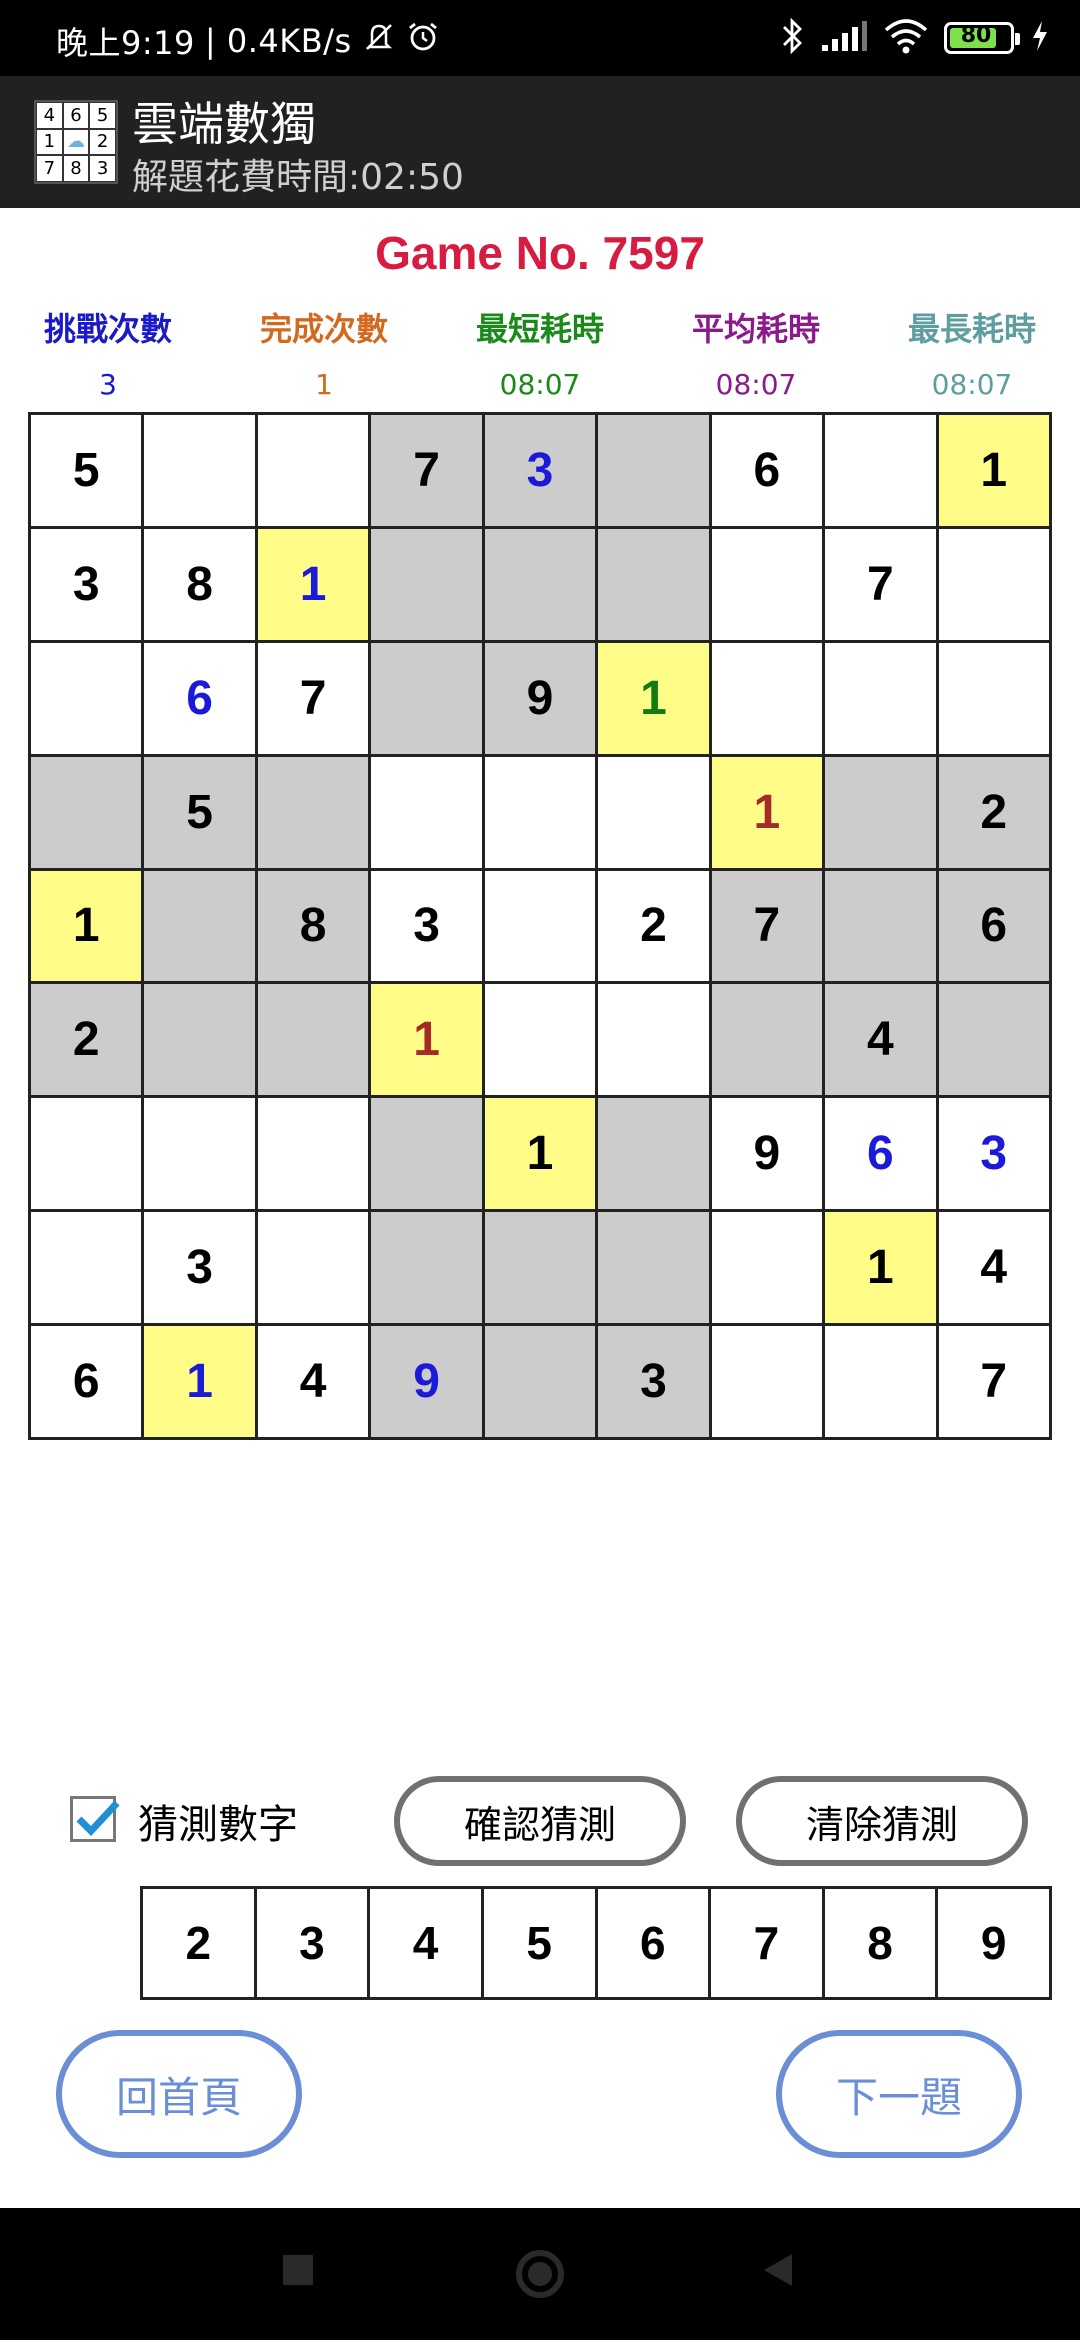  What do you see at coordinates (540, 2276) in the screenshot?
I see `home-circle-icon` at bounding box center [540, 2276].